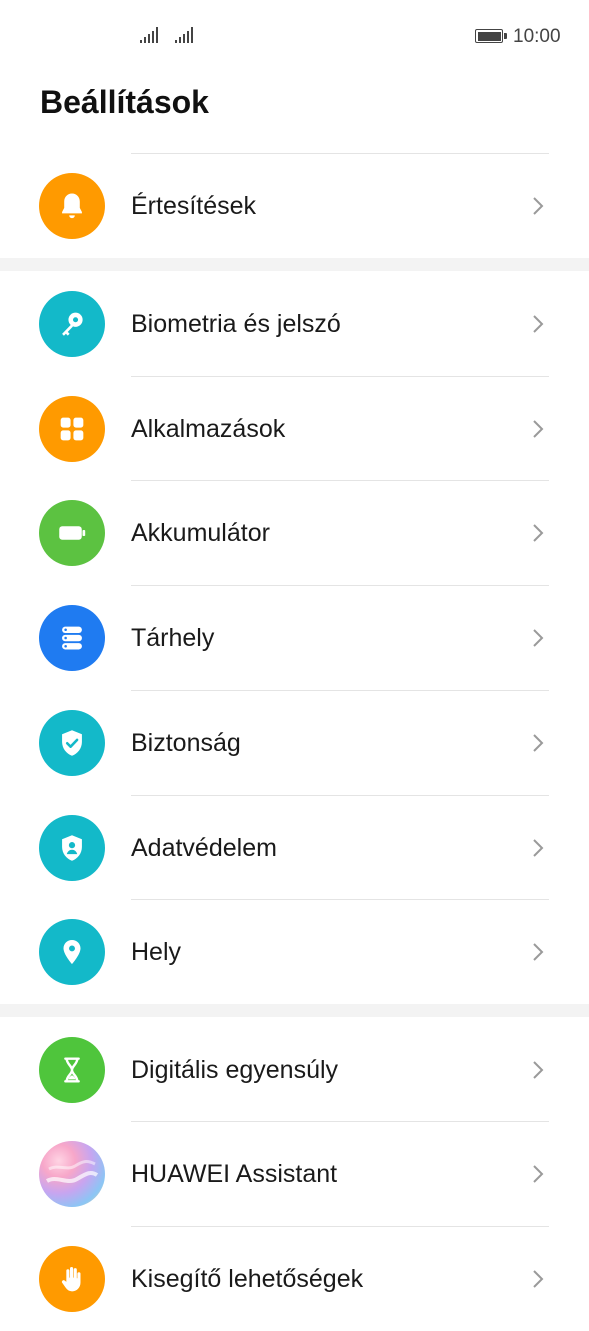 The image size is (589, 1331). Describe the element at coordinates (72, 1174) in the screenshot. I see `assistant-orb-icon` at that location.